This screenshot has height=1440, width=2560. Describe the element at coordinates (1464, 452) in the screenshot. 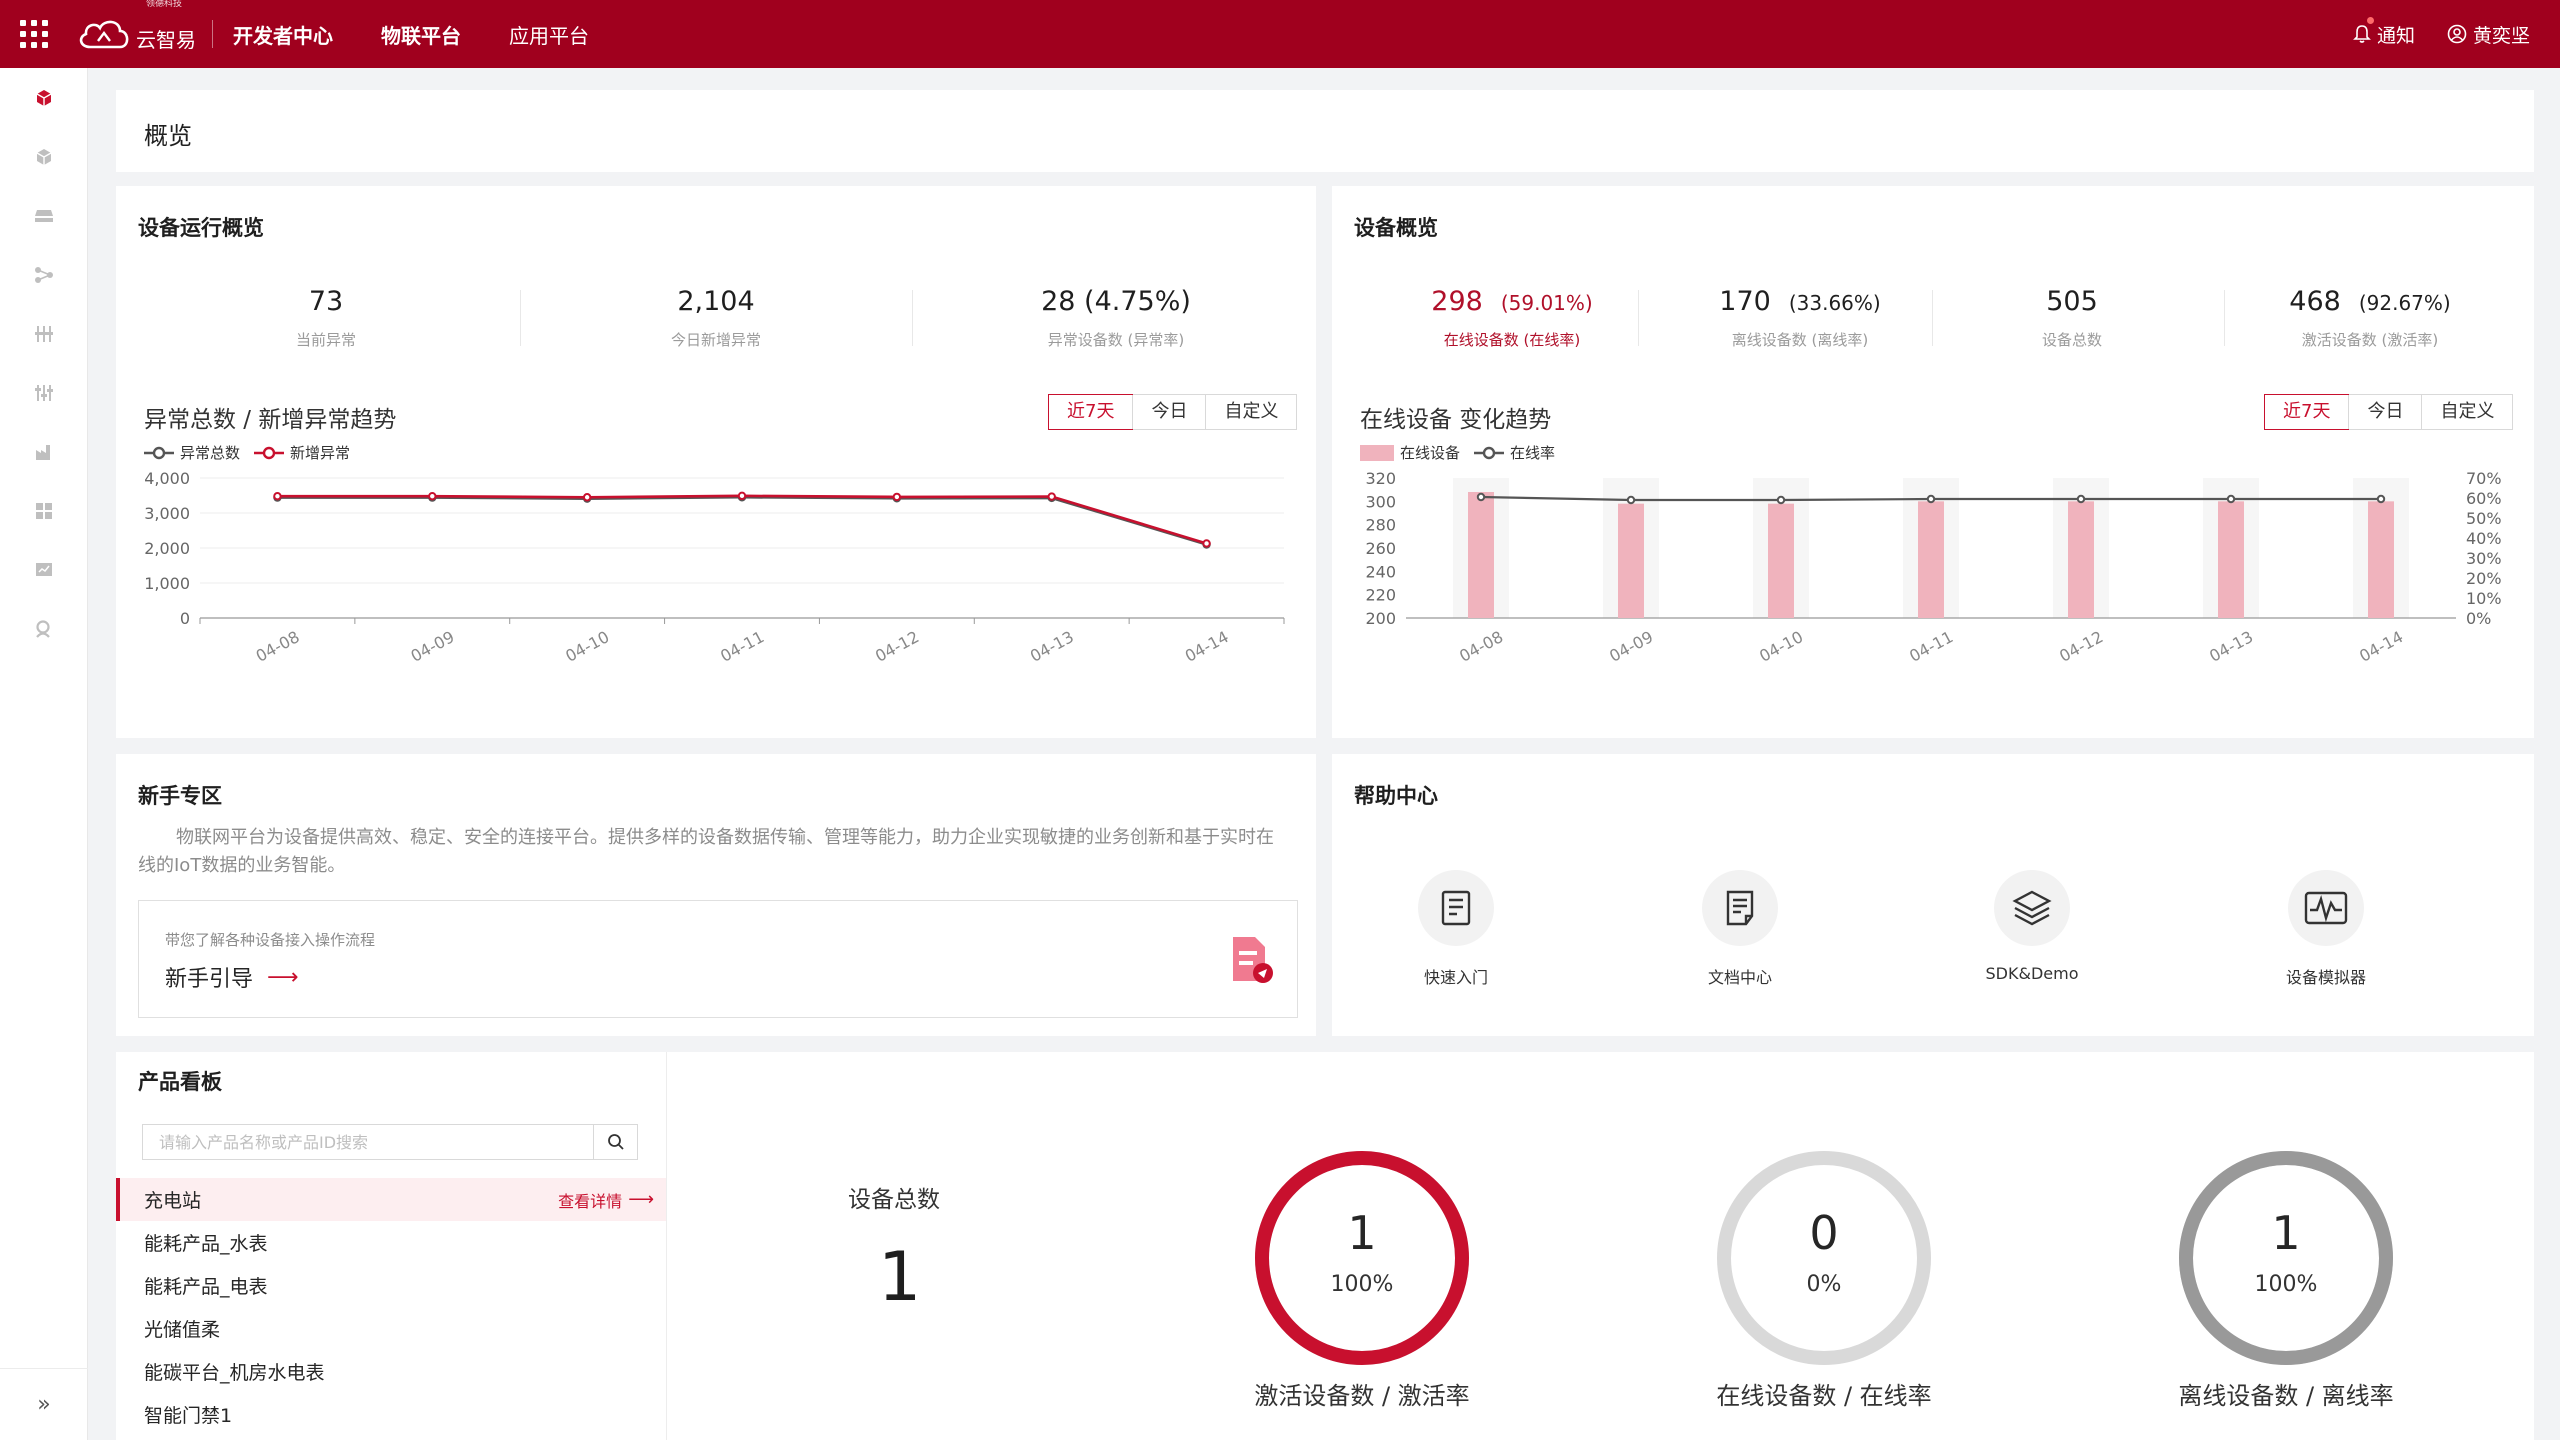

I see `online-chart-legend: 在线设备 在线率` at that location.